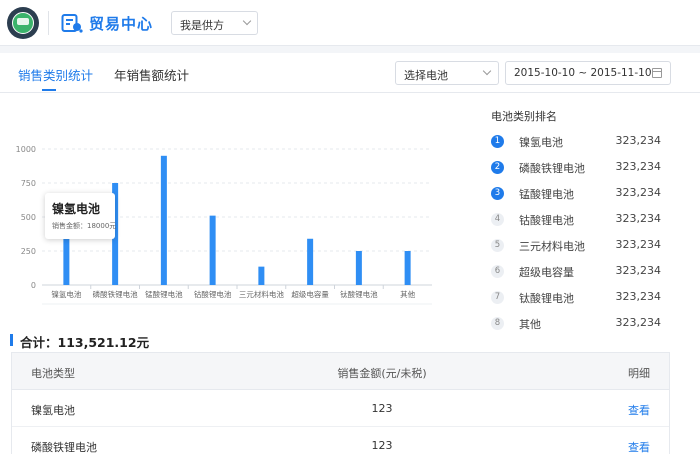 The width and height of the screenshot is (700, 454). Describe the element at coordinates (350, 23) in the screenshot. I see `top-header: 贸易中心 我是供方` at that location.